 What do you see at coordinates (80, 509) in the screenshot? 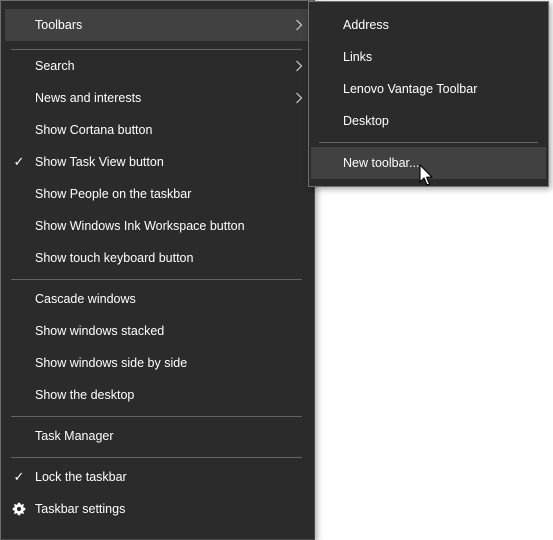
I see `menu-item-label: Taskbar settings` at bounding box center [80, 509].